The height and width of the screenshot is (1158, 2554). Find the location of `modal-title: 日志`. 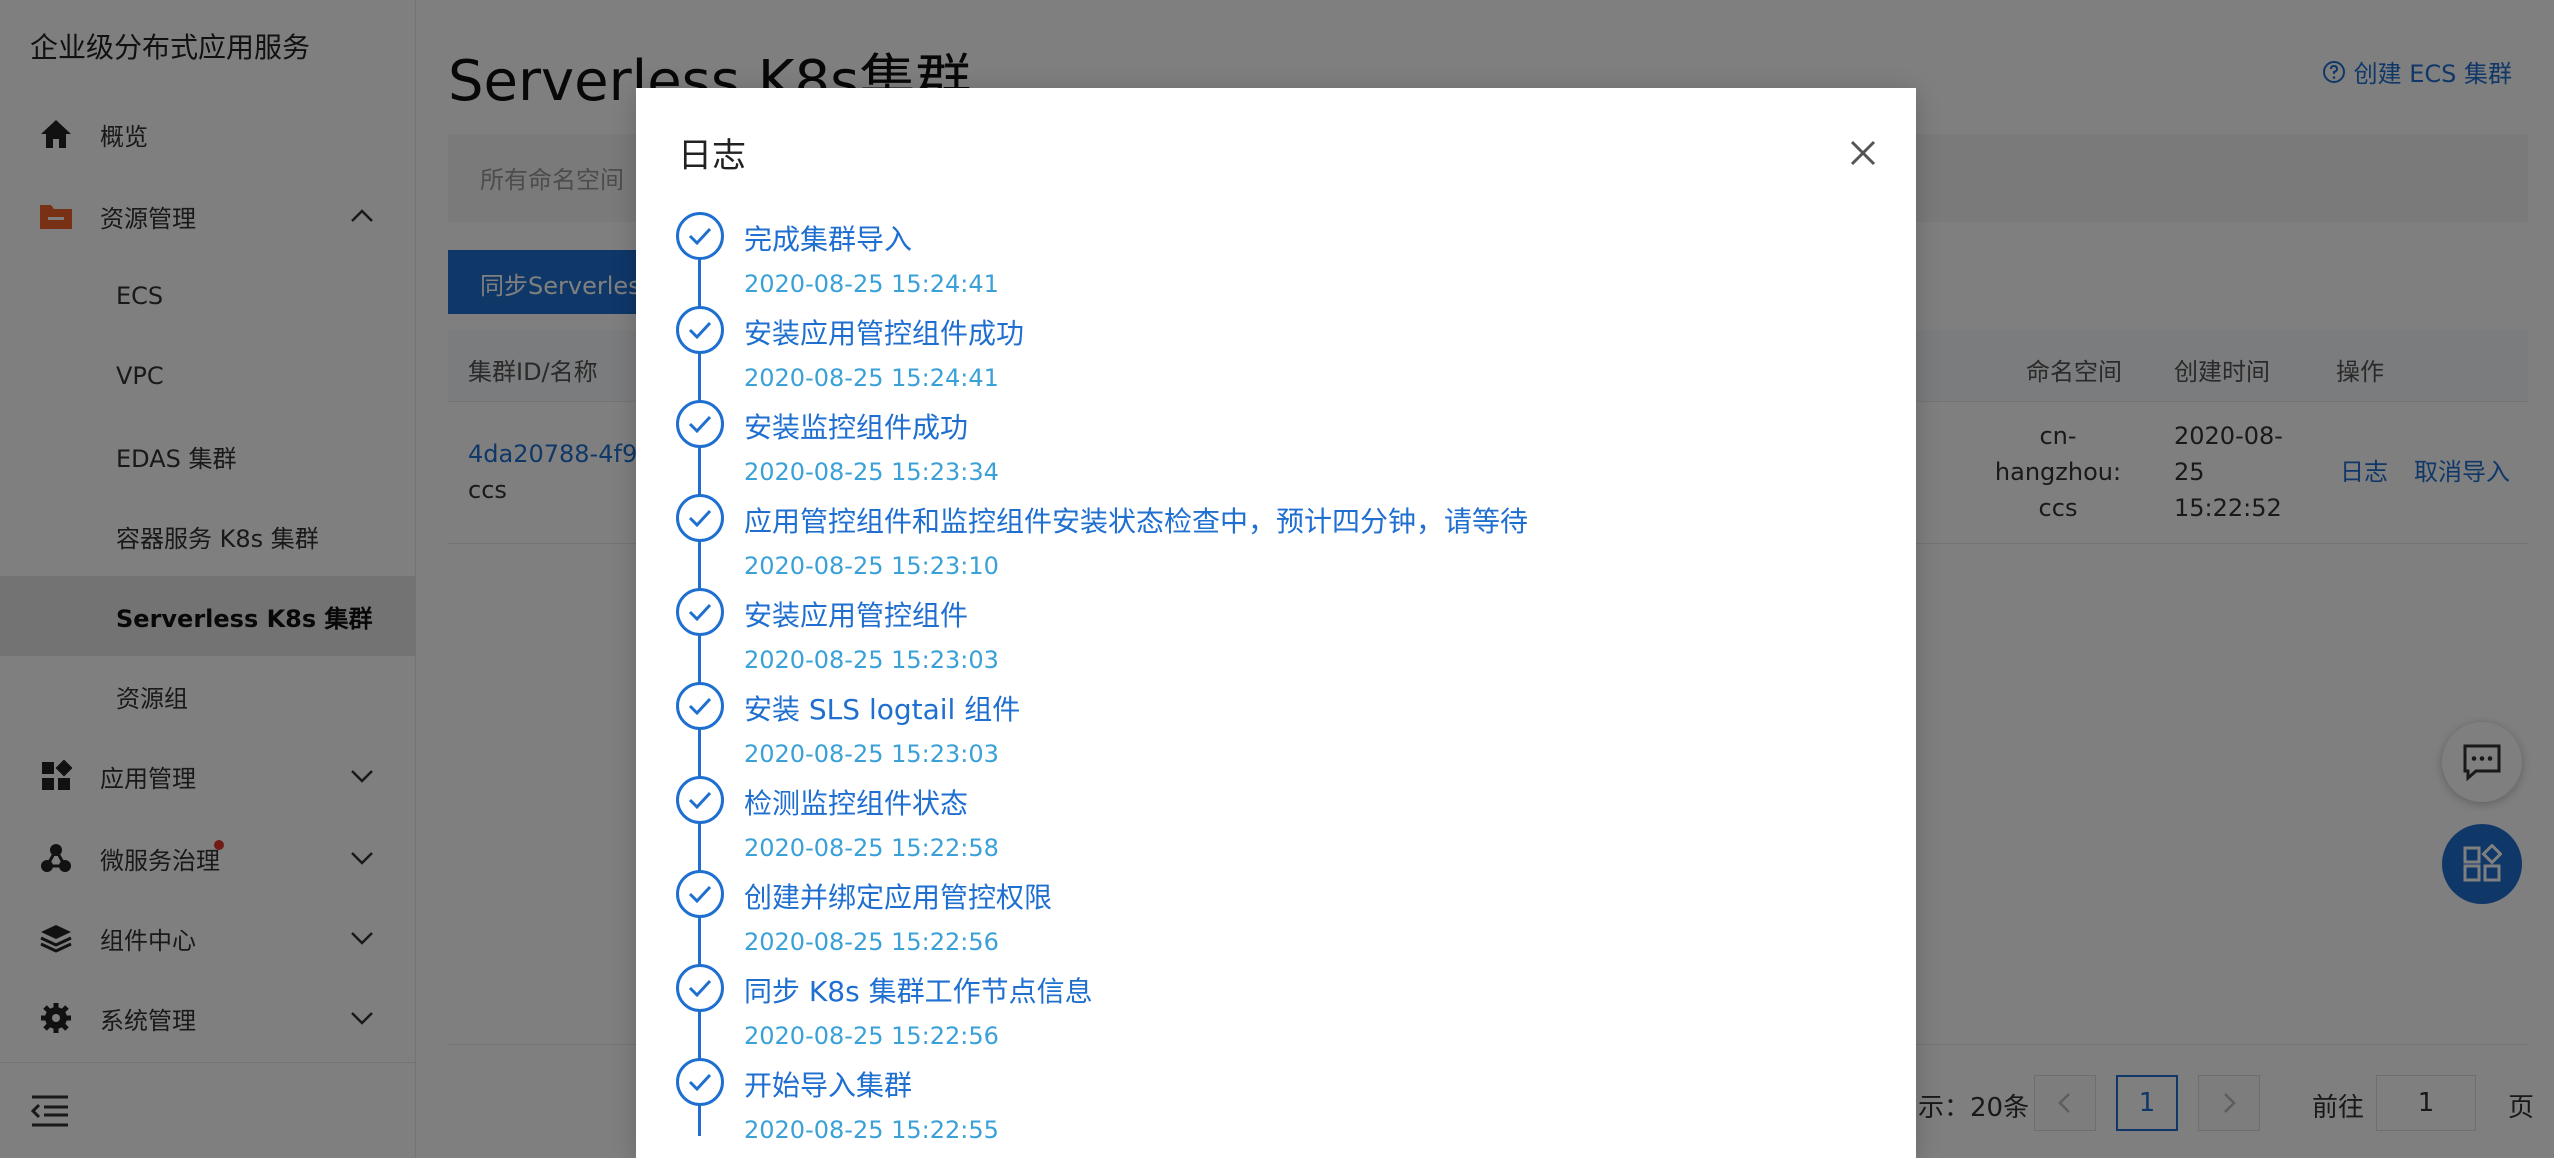

modal-title: 日志 is located at coordinates (712, 156).